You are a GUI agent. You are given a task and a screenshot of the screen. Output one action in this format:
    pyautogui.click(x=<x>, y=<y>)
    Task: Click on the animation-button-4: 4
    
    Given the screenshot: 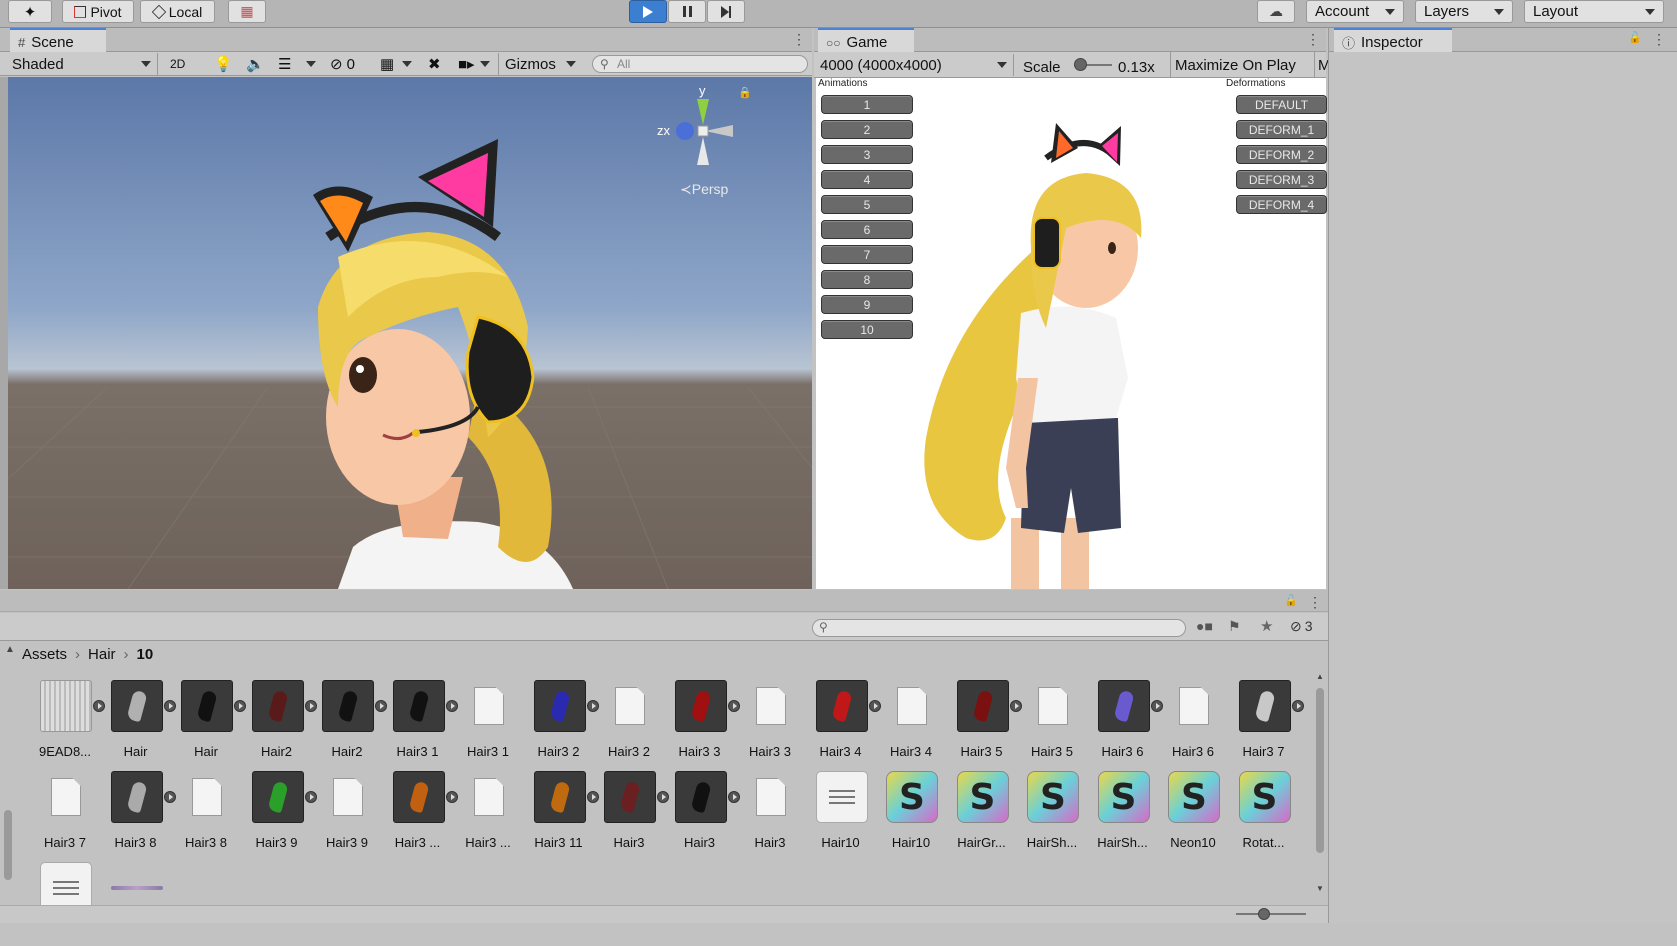 What is the action you would take?
    pyautogui.click(x=867, y=179)
    